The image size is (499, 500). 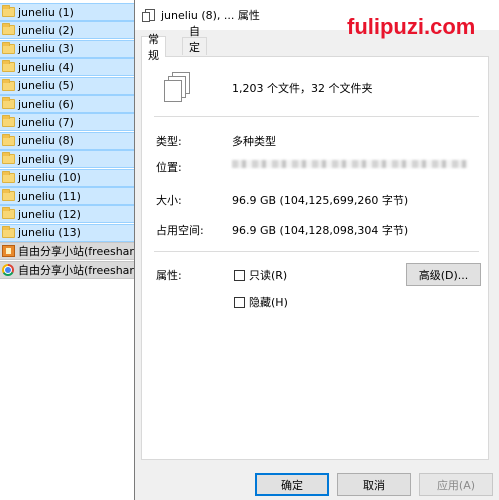 I want to click on location-value-redacted, so click(x=350, y=164).